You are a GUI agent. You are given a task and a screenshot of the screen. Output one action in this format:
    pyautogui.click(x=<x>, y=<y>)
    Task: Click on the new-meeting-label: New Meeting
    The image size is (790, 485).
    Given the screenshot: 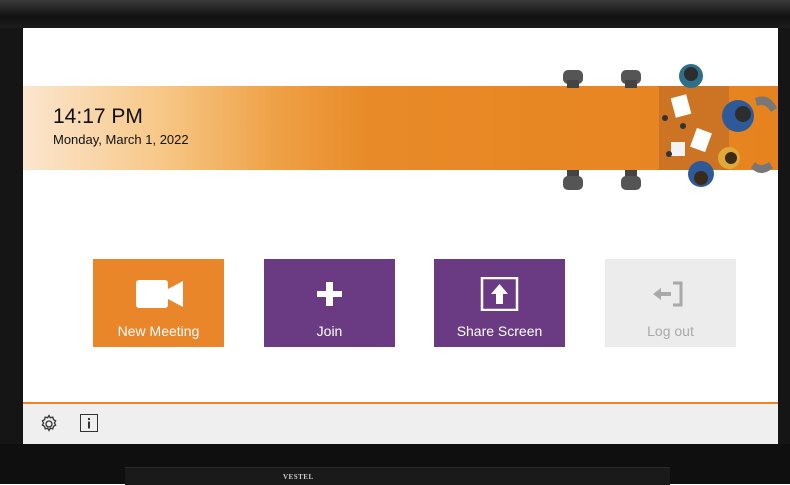 What is the action you would take?
    pyautogui.click(x=158, y=331)
    